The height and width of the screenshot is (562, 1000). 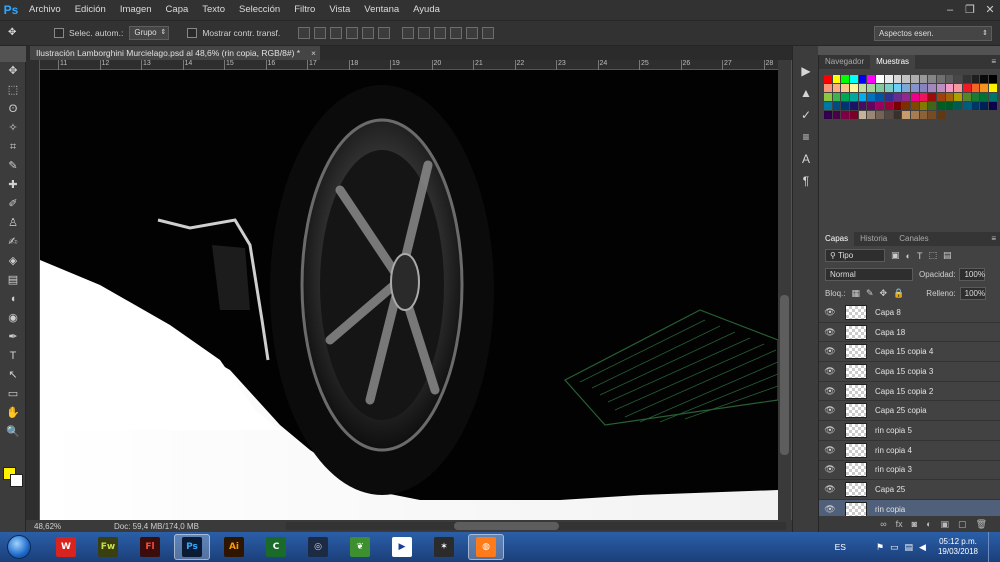 What do you see at coordinates (13, 223) in the screenshot?
I see `clone-stamp-tool-icon: ♙` at bounding box center [13, 223].